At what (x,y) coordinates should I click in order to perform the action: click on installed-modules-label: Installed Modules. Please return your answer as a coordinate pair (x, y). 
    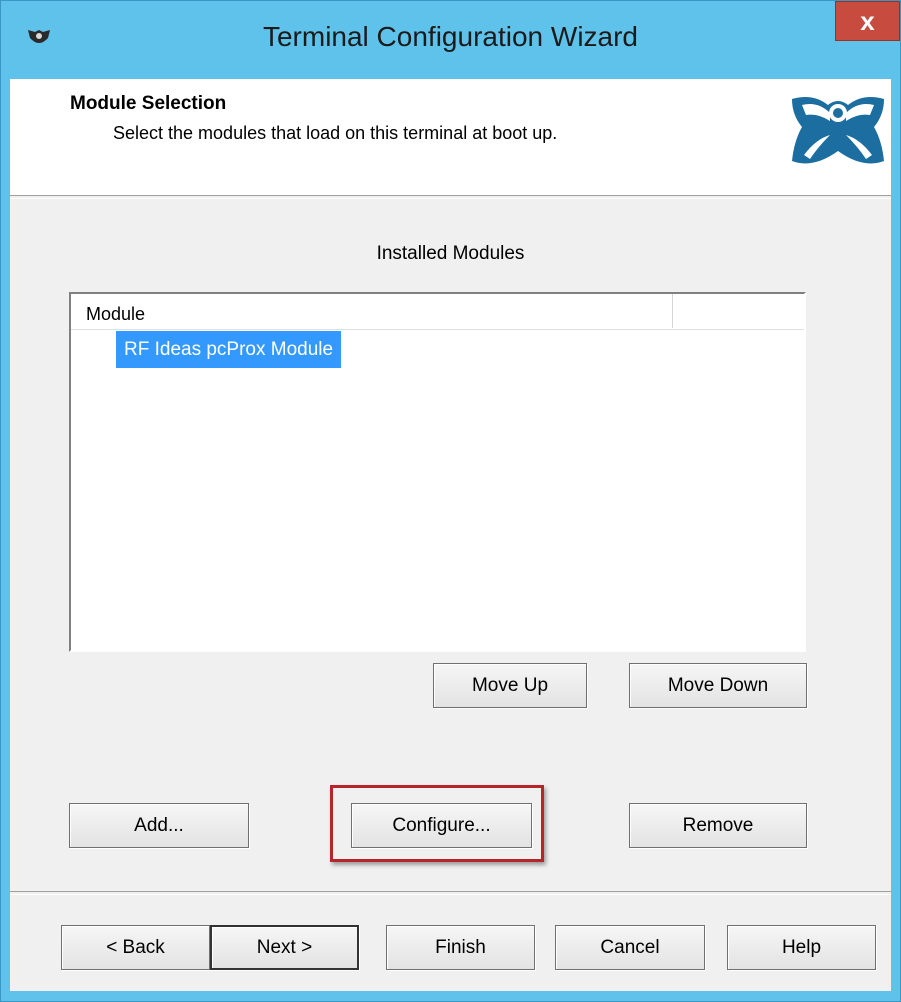
    Looking at the image, I should click on (450, 253).